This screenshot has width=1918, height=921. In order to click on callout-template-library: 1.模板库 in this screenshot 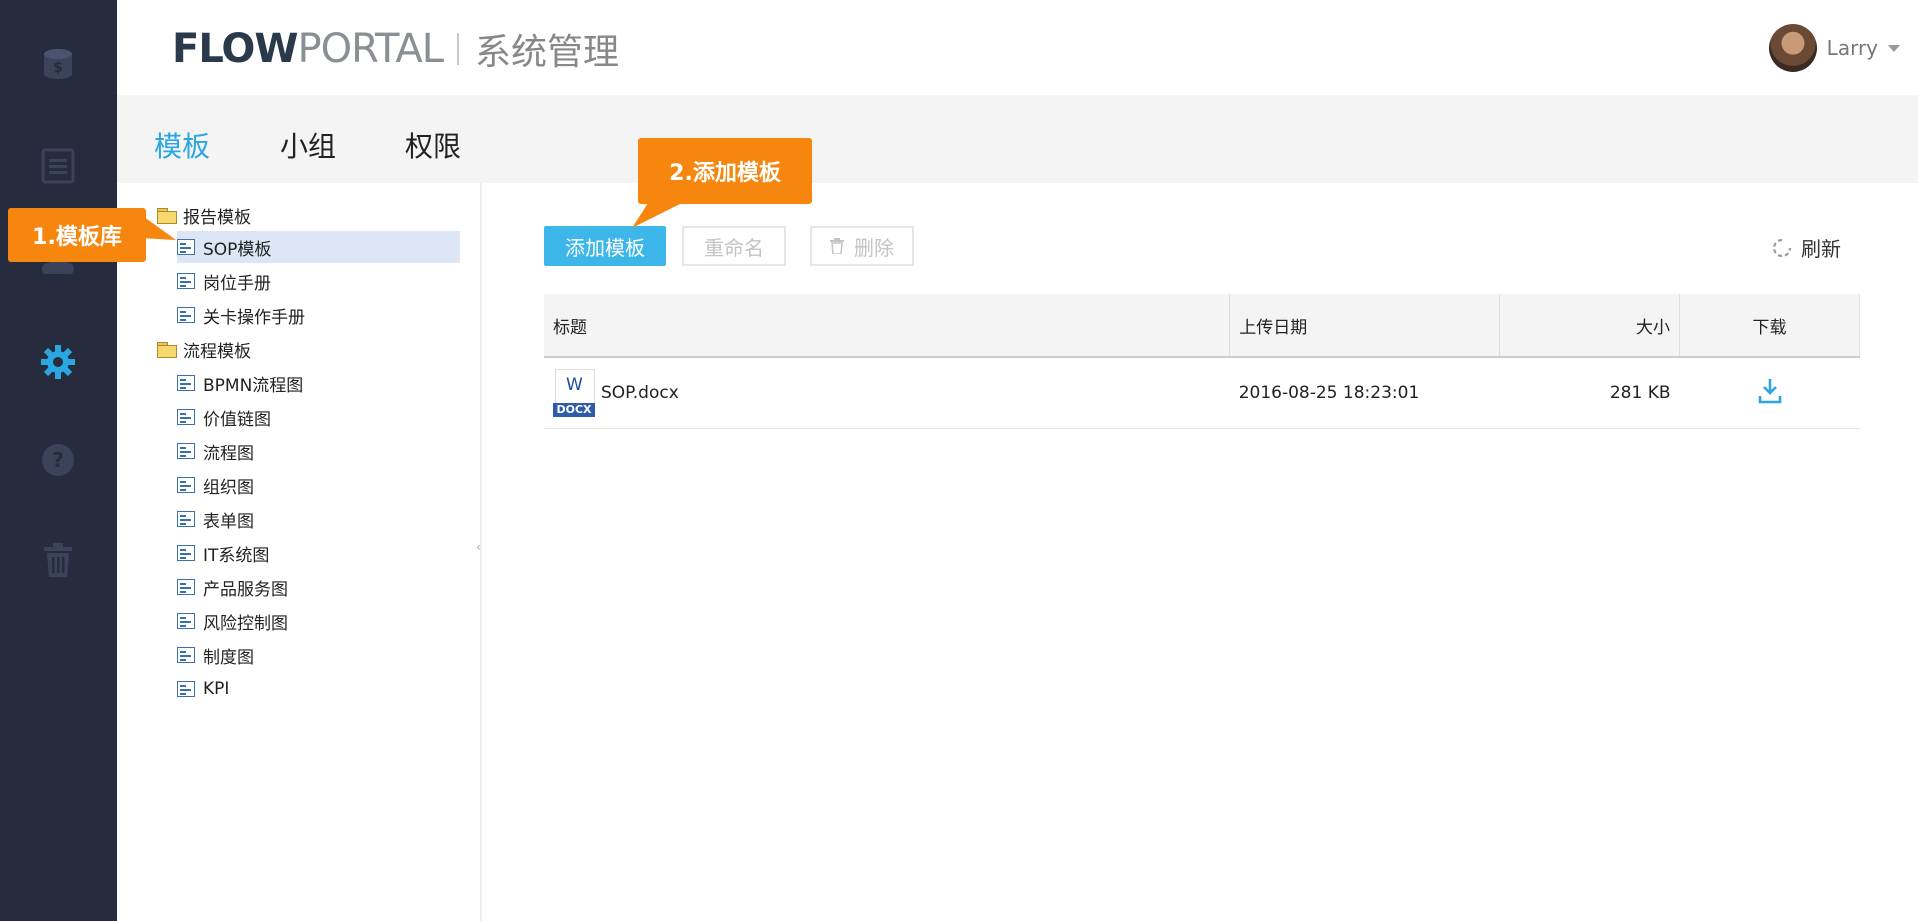, I will do `click(77, 235)`.